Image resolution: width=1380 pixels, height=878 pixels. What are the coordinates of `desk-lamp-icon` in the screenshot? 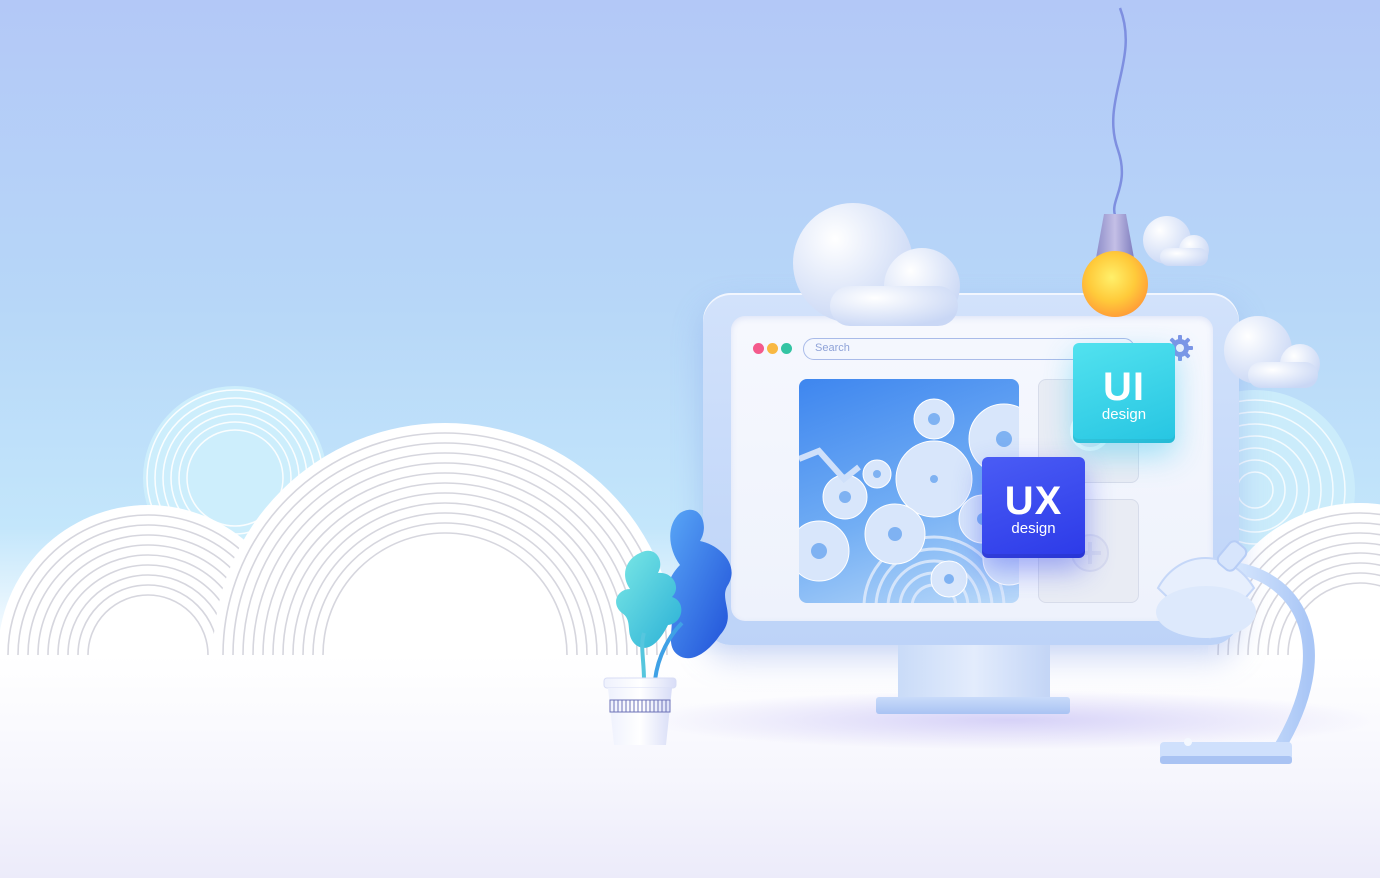 It's located at (1235, 652).